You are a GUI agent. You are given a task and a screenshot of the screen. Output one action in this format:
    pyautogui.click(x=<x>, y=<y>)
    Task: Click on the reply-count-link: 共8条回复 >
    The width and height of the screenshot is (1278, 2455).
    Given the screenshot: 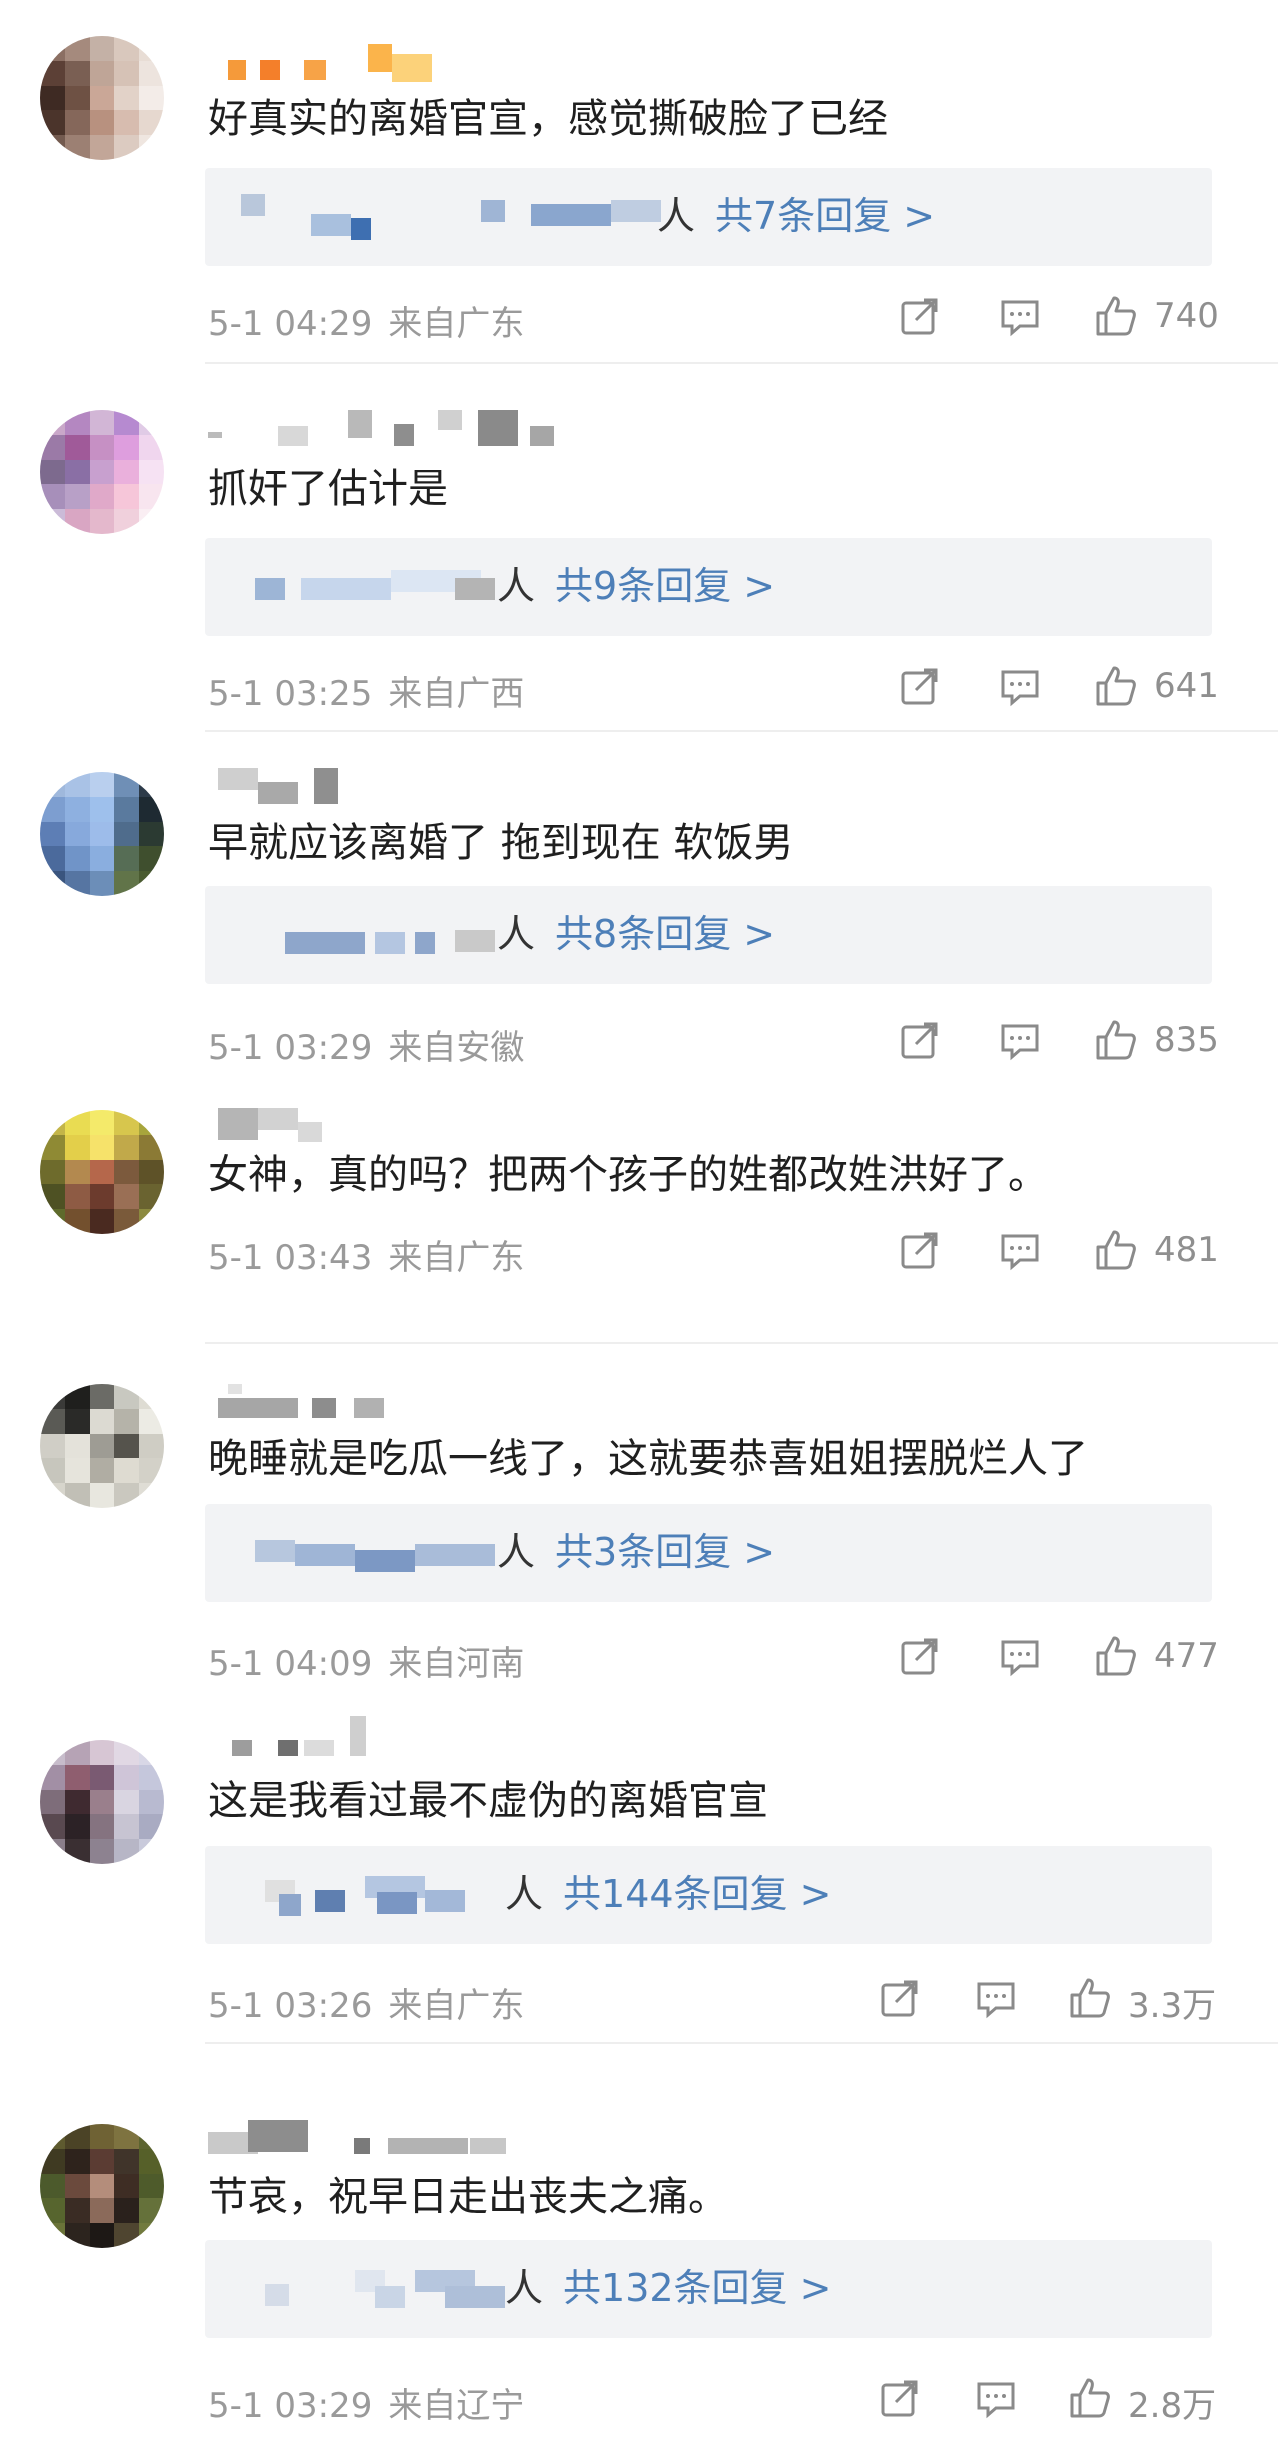 What is the action you would take?
    pyautogui.click(x=665, y=934)
    